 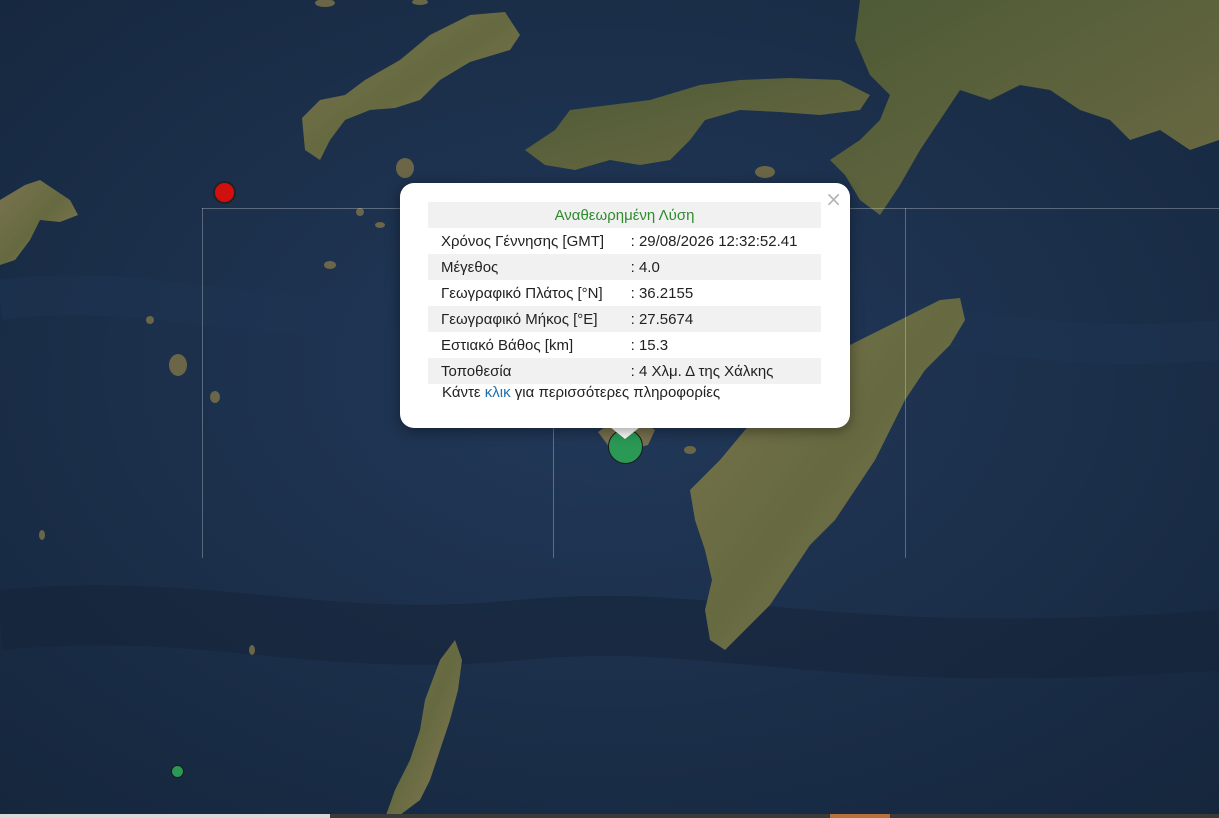 What do you see at coordinates (177, 771) in the screenshot?
I see `earthquake-marker-green-small` at bounding box center [177, 771].